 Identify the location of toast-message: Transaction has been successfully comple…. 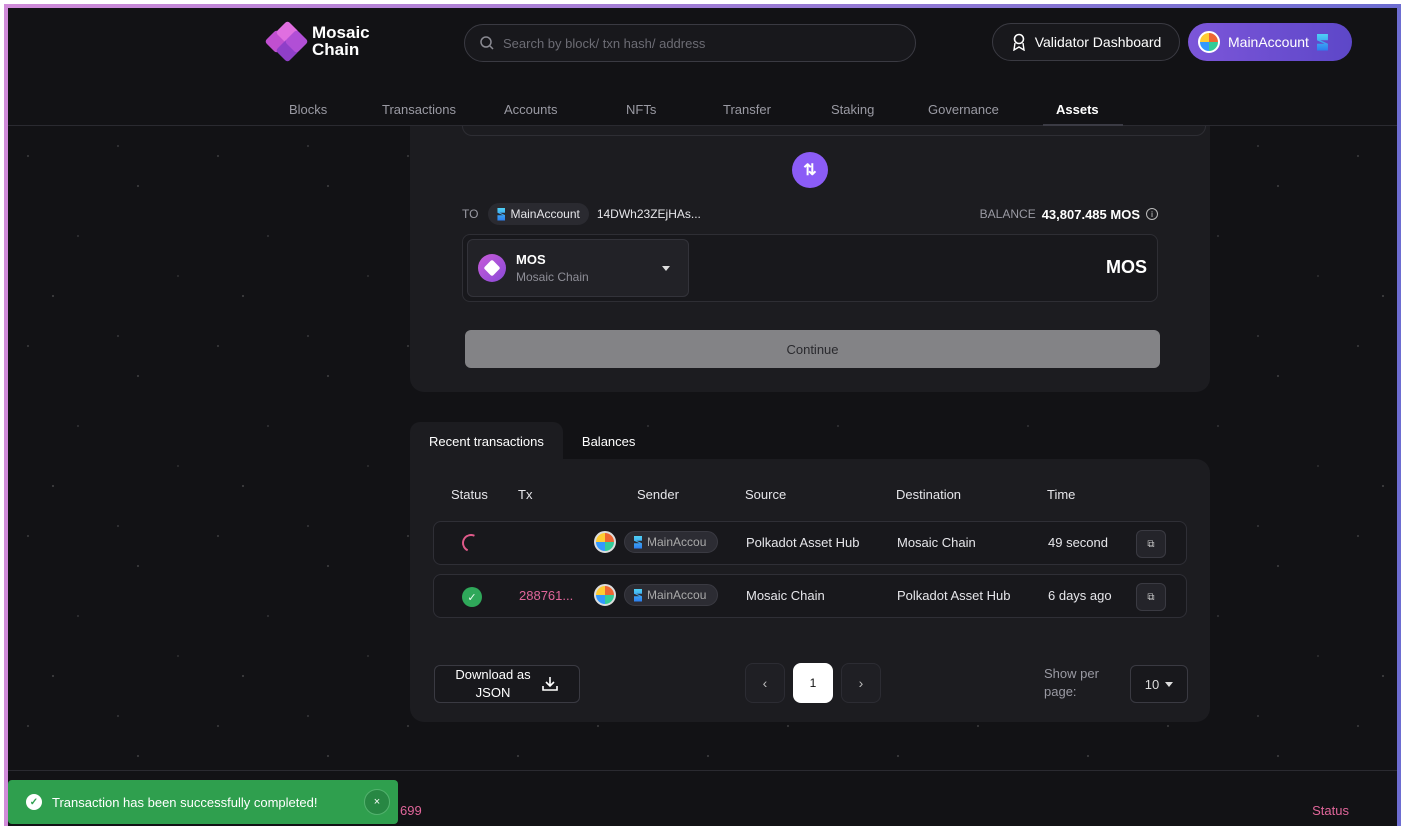
(185, 802).